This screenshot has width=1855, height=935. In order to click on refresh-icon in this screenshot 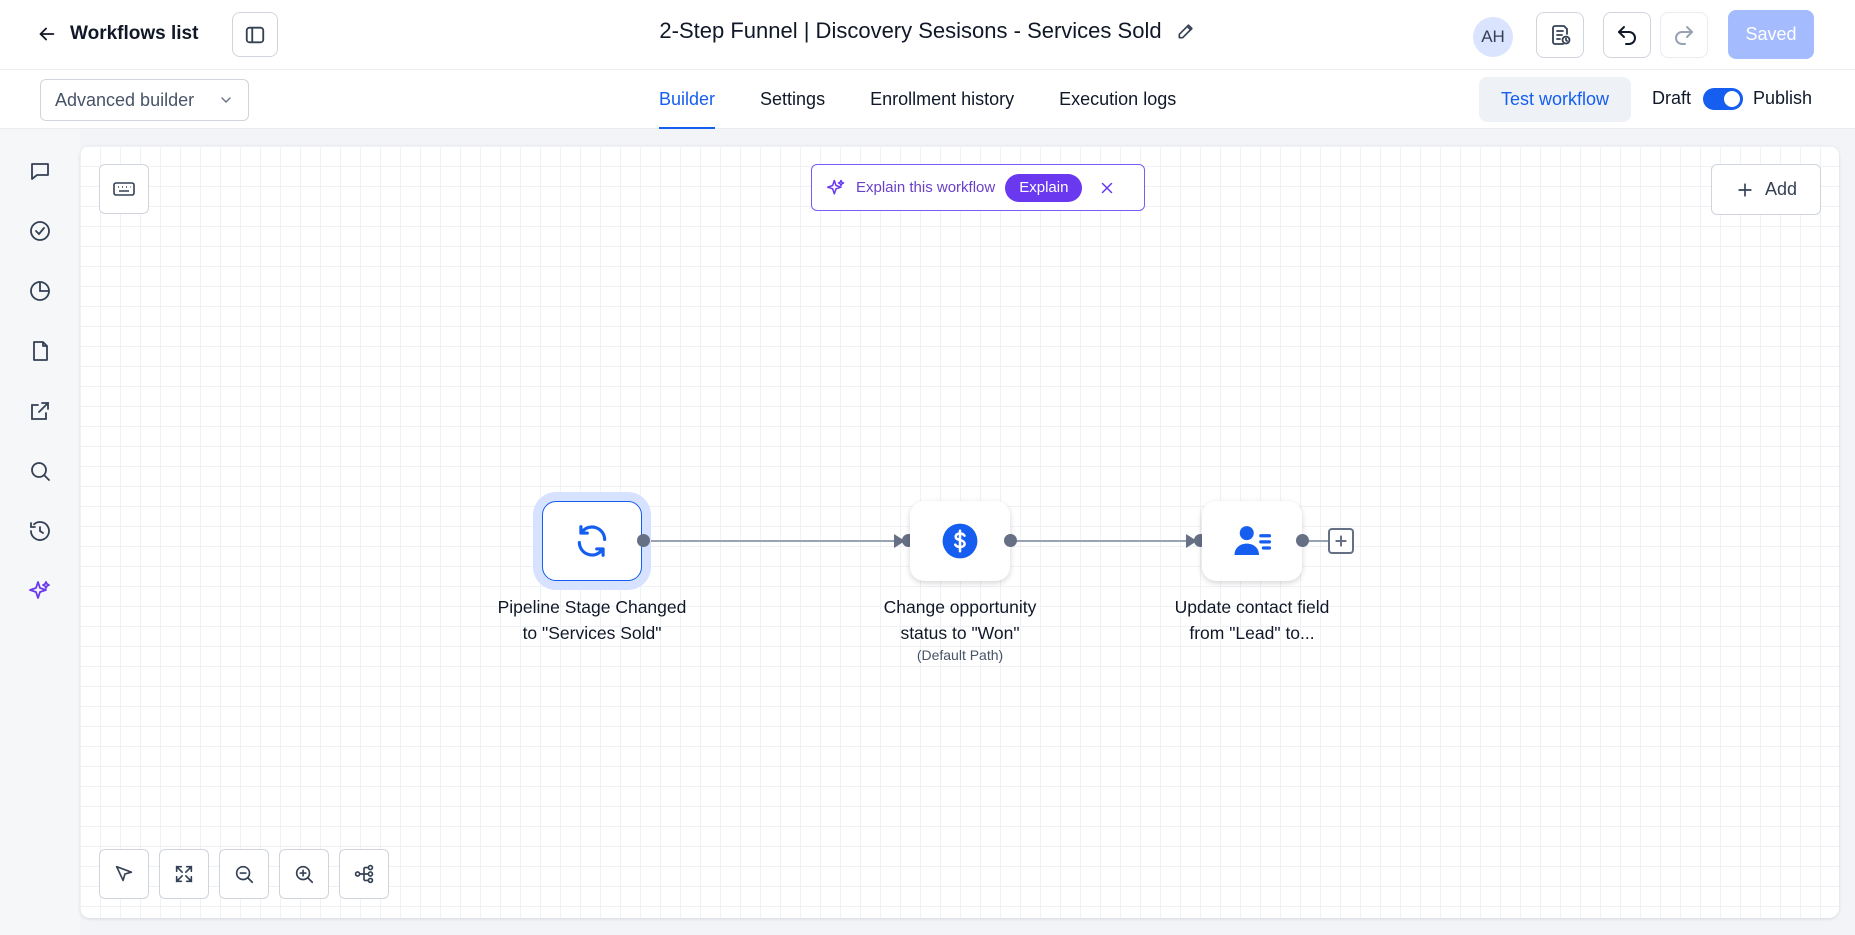, I will do `click(592, 541)`.